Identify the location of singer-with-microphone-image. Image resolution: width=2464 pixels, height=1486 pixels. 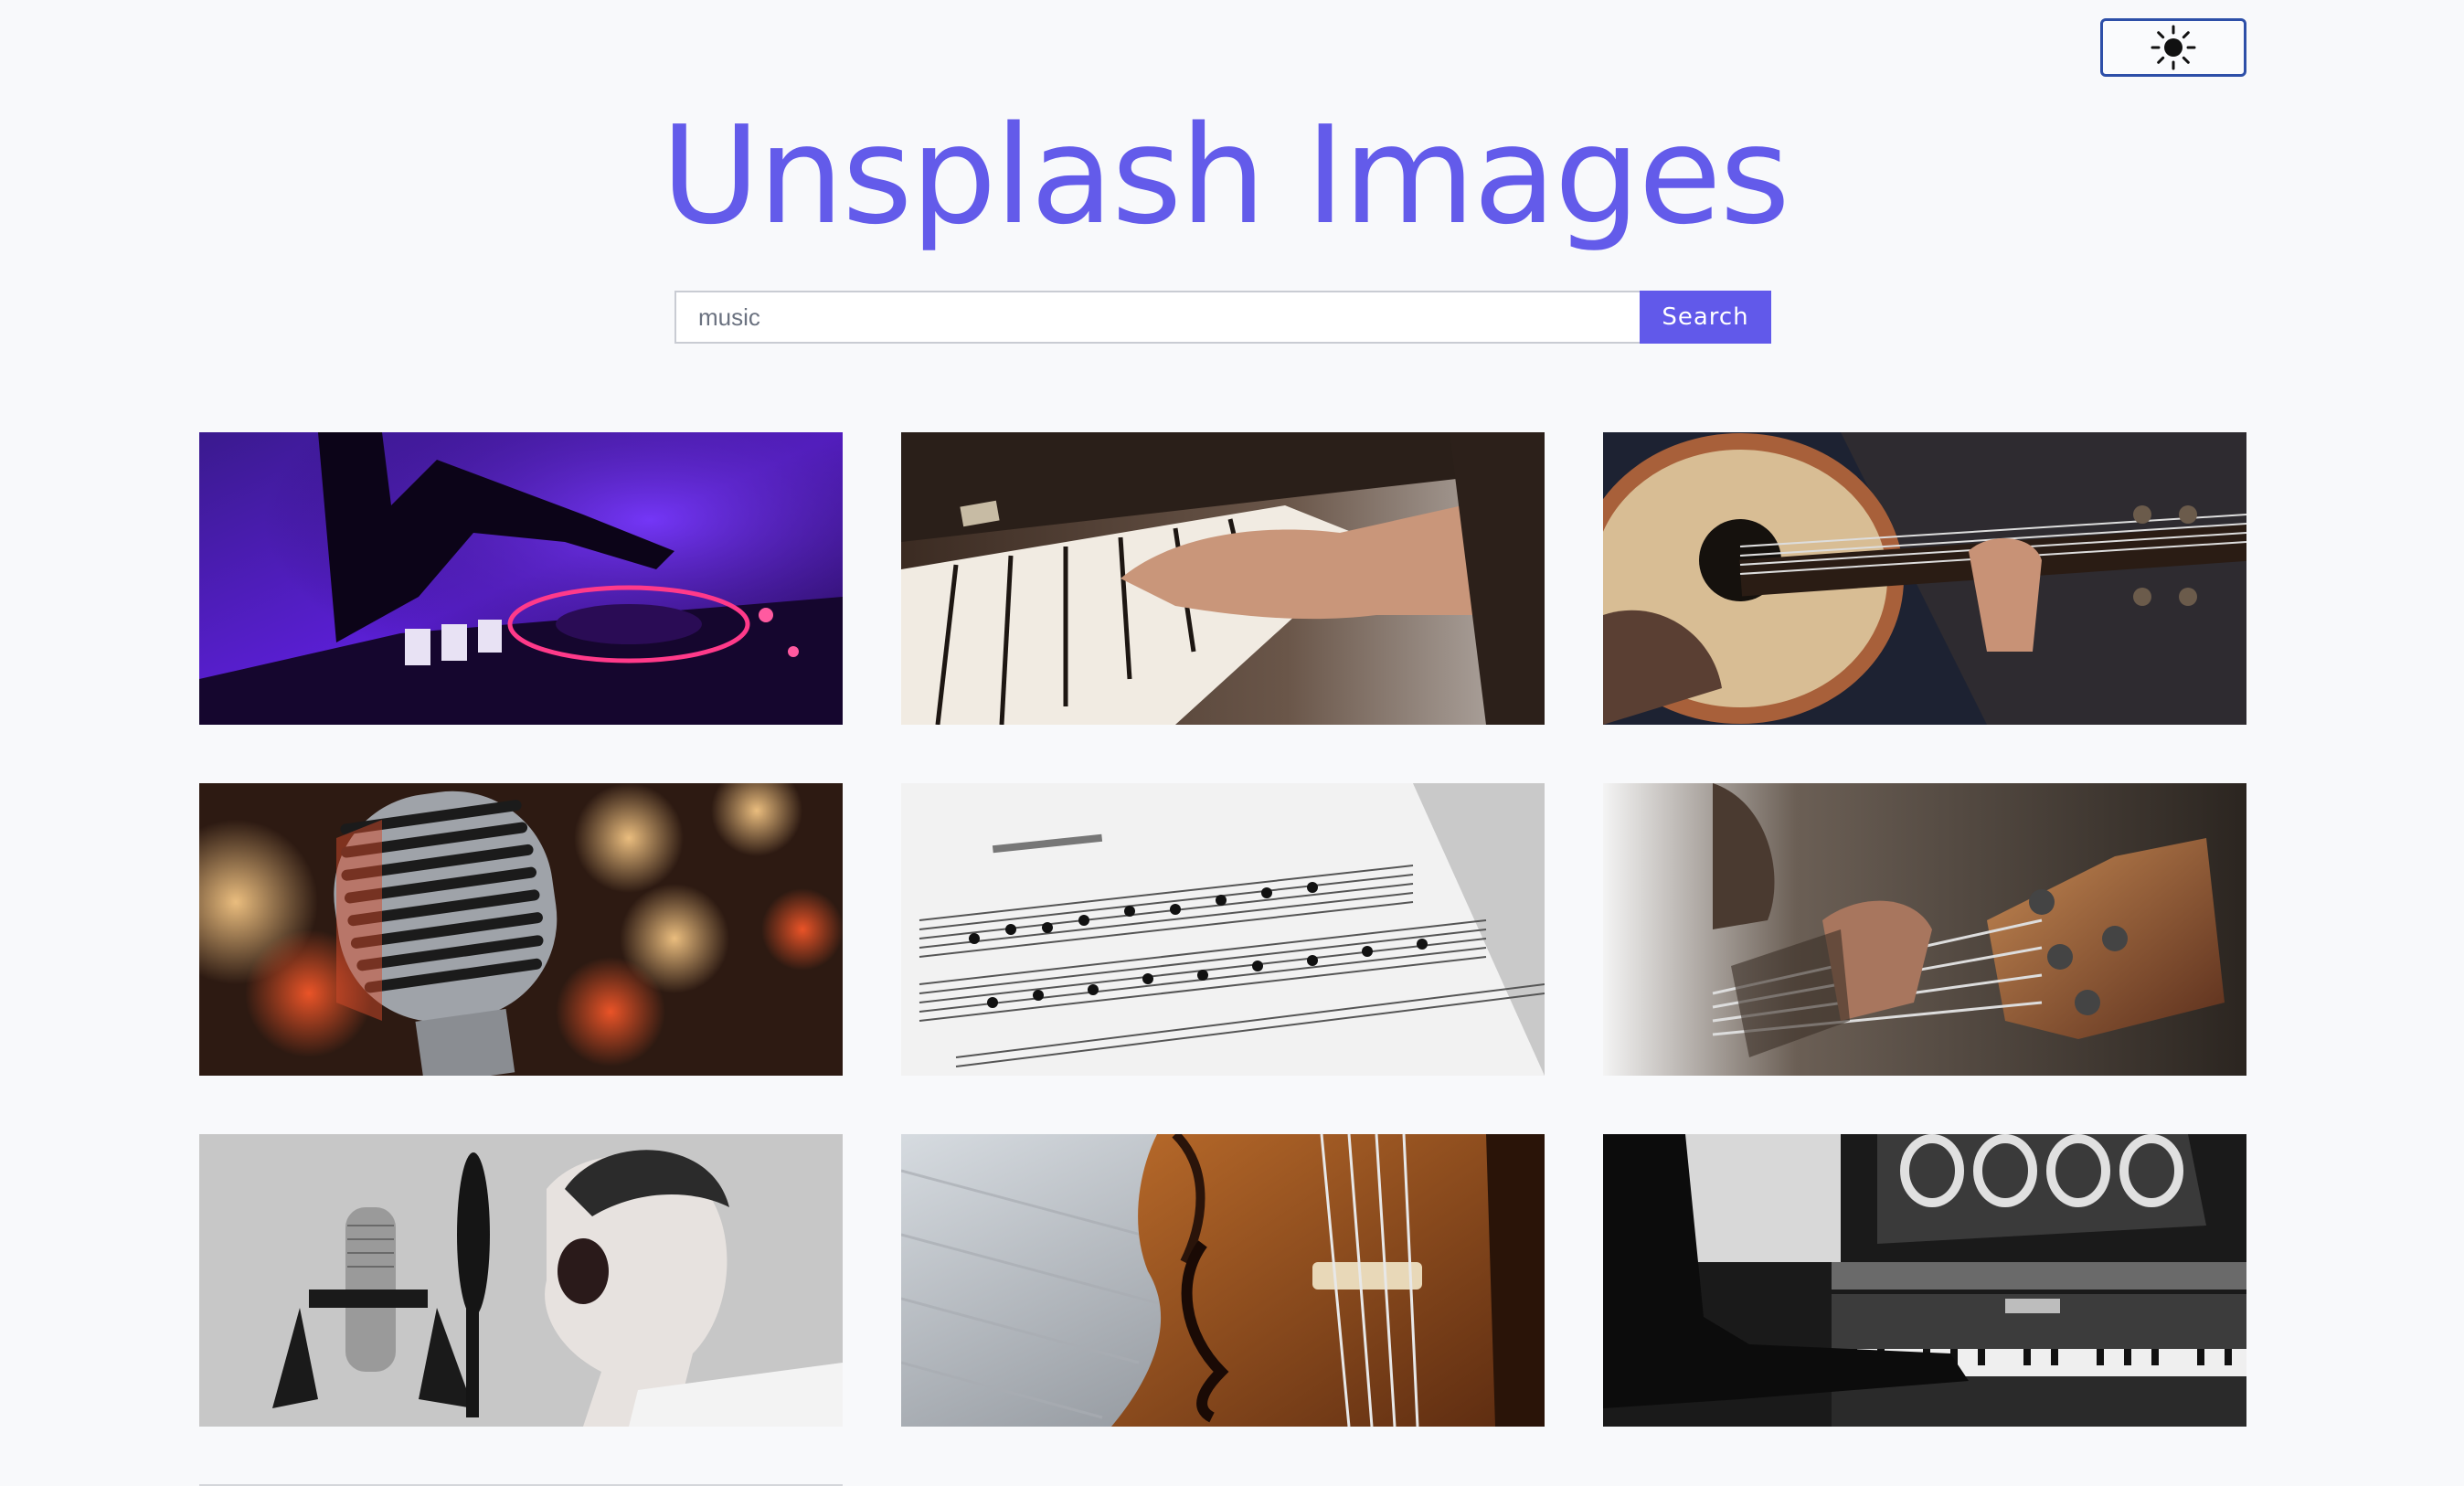
(521, 1280).